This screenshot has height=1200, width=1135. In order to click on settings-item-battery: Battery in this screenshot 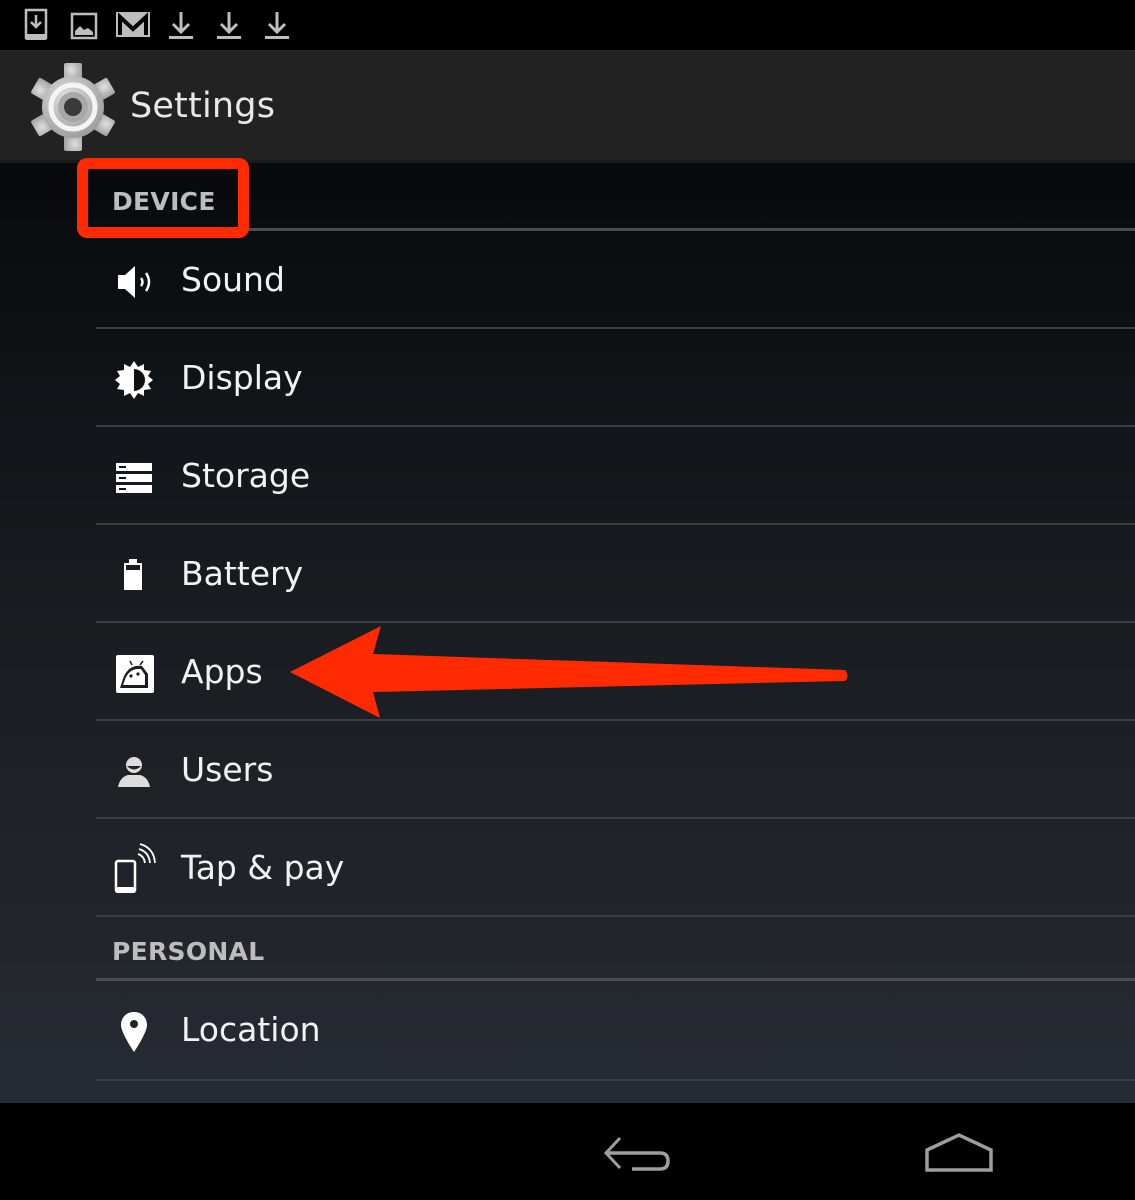, I will do `click(615, 574)`.